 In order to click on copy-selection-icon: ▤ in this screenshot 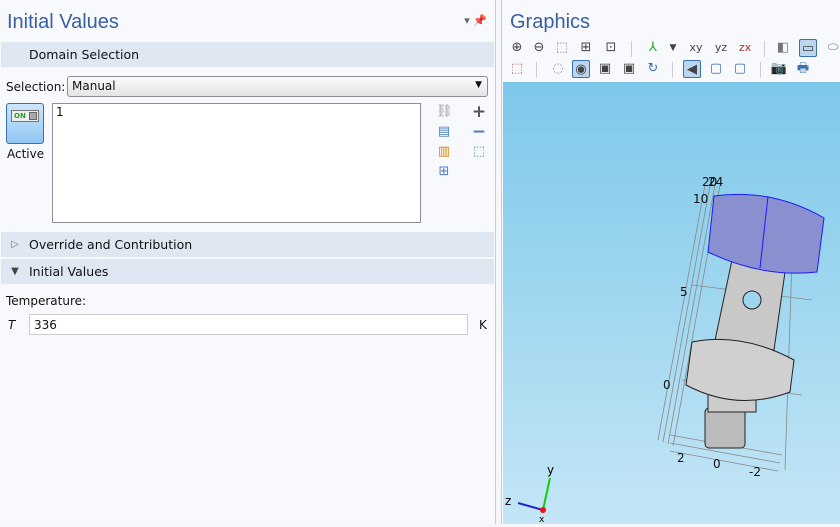, I will do `click(444, 132)`.